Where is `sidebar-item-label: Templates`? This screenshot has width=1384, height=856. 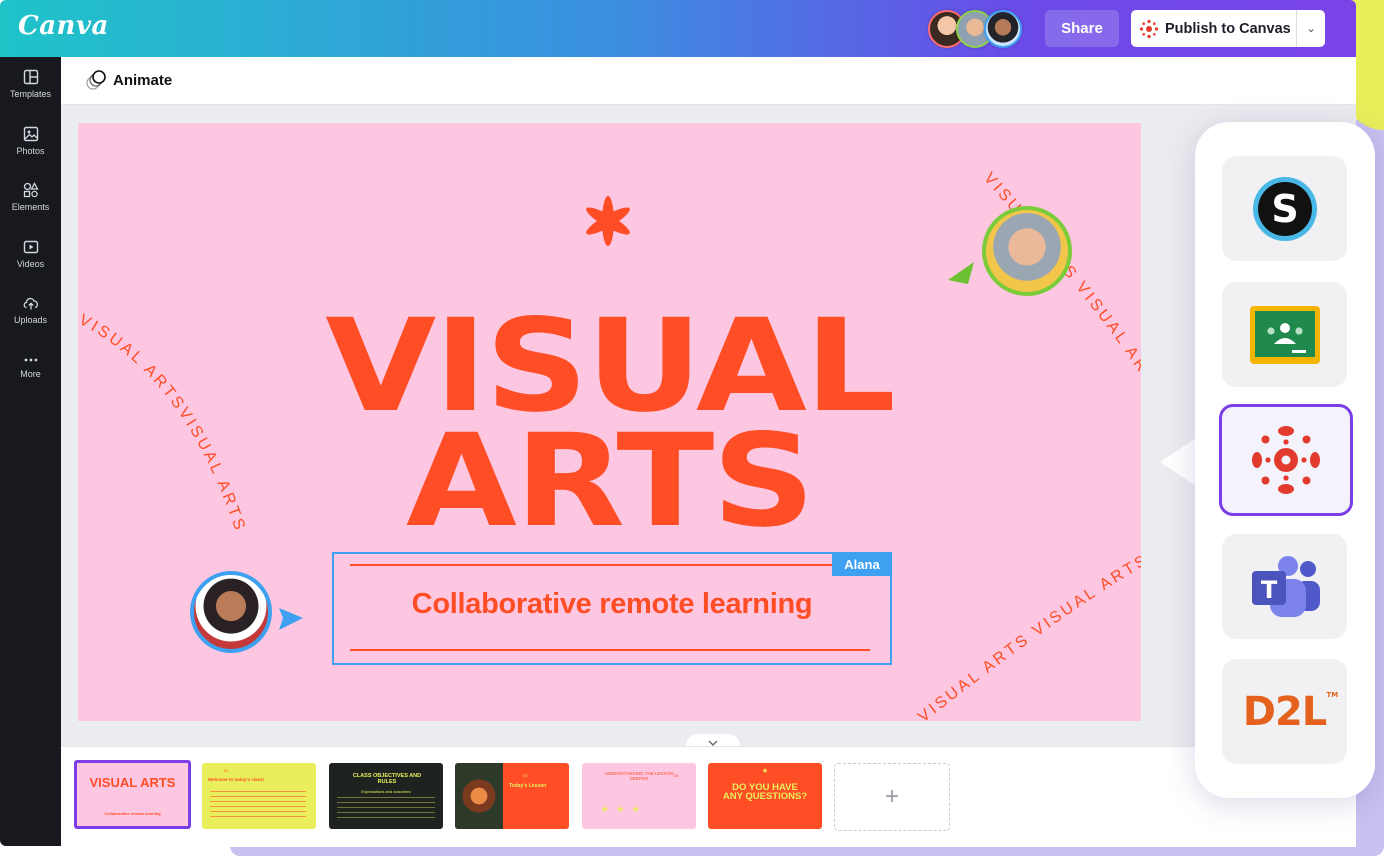 sidebar-item-label: Templates is located at coordinates (30, 94).